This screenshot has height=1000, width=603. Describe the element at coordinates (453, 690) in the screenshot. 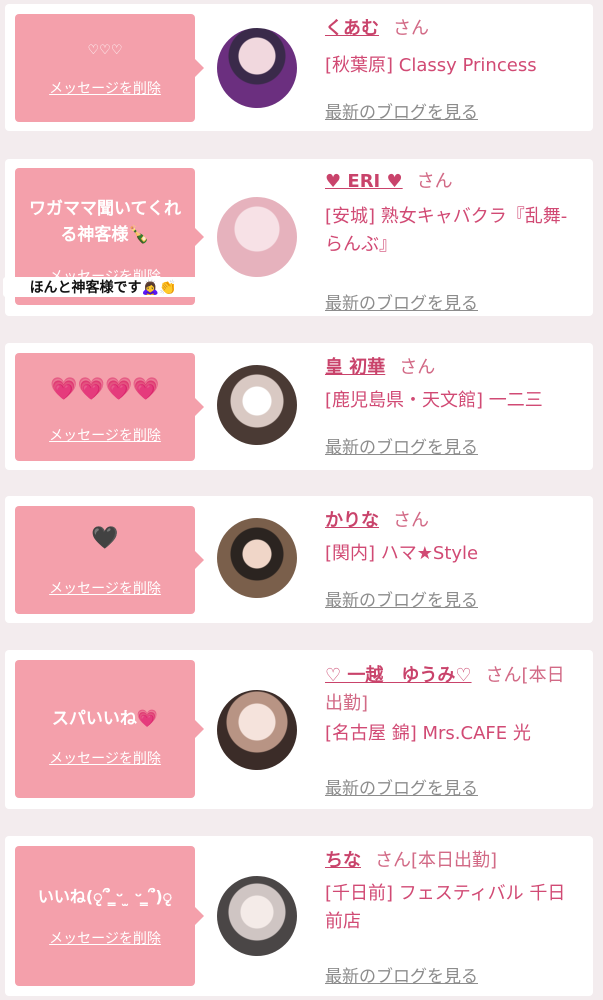

I see `name-line: ♡ 一越 ゆうみ♡ さん[本日出勤]` at that location.